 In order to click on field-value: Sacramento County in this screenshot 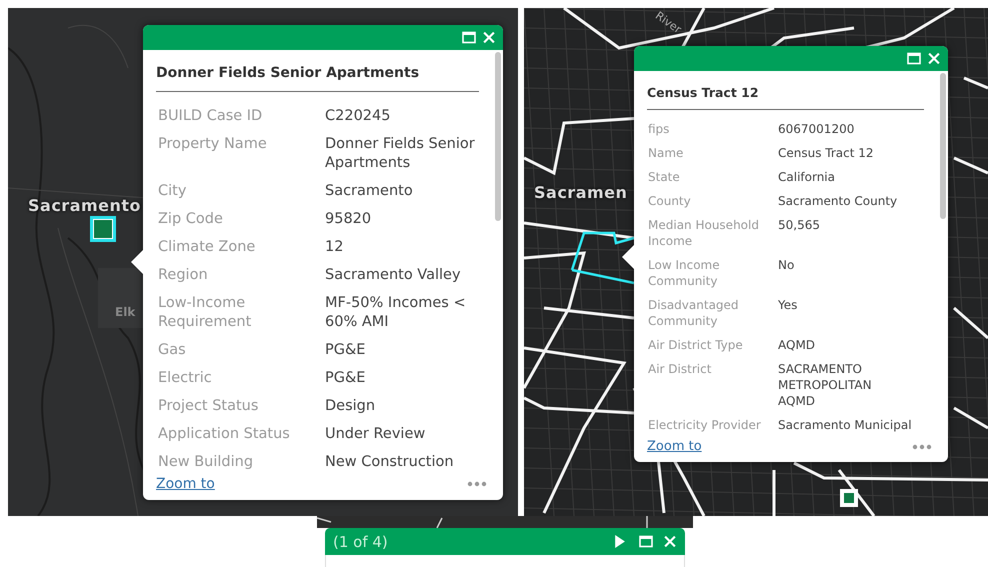, I will do `click(838, 201)`.